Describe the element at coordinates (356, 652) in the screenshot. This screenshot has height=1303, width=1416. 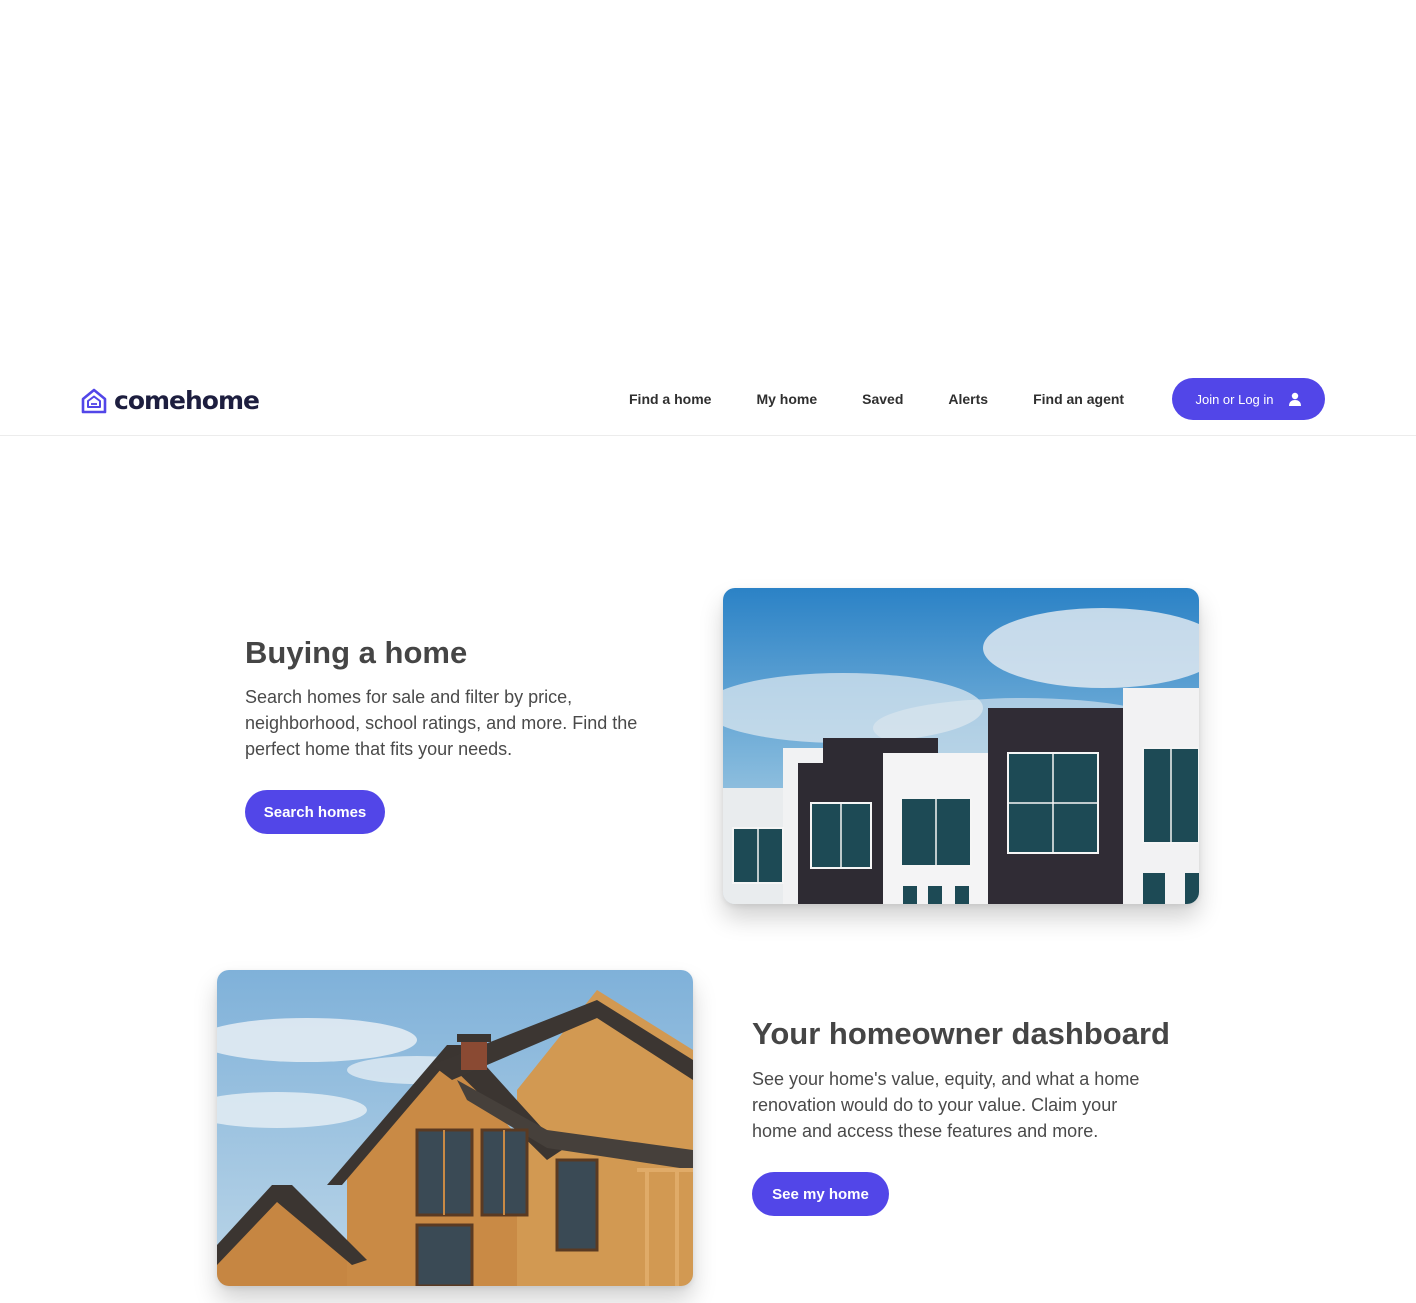
I see `buying-home-title: Buying a home` at that location.